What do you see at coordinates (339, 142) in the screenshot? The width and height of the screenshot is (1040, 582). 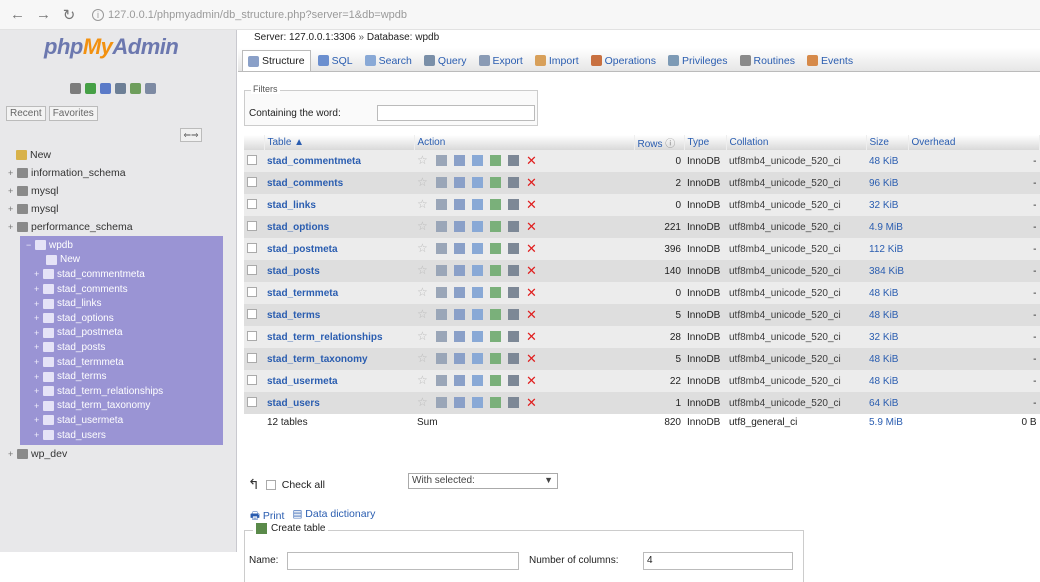 I see `header-table: Table ▲` at bounding box center [339, 142].